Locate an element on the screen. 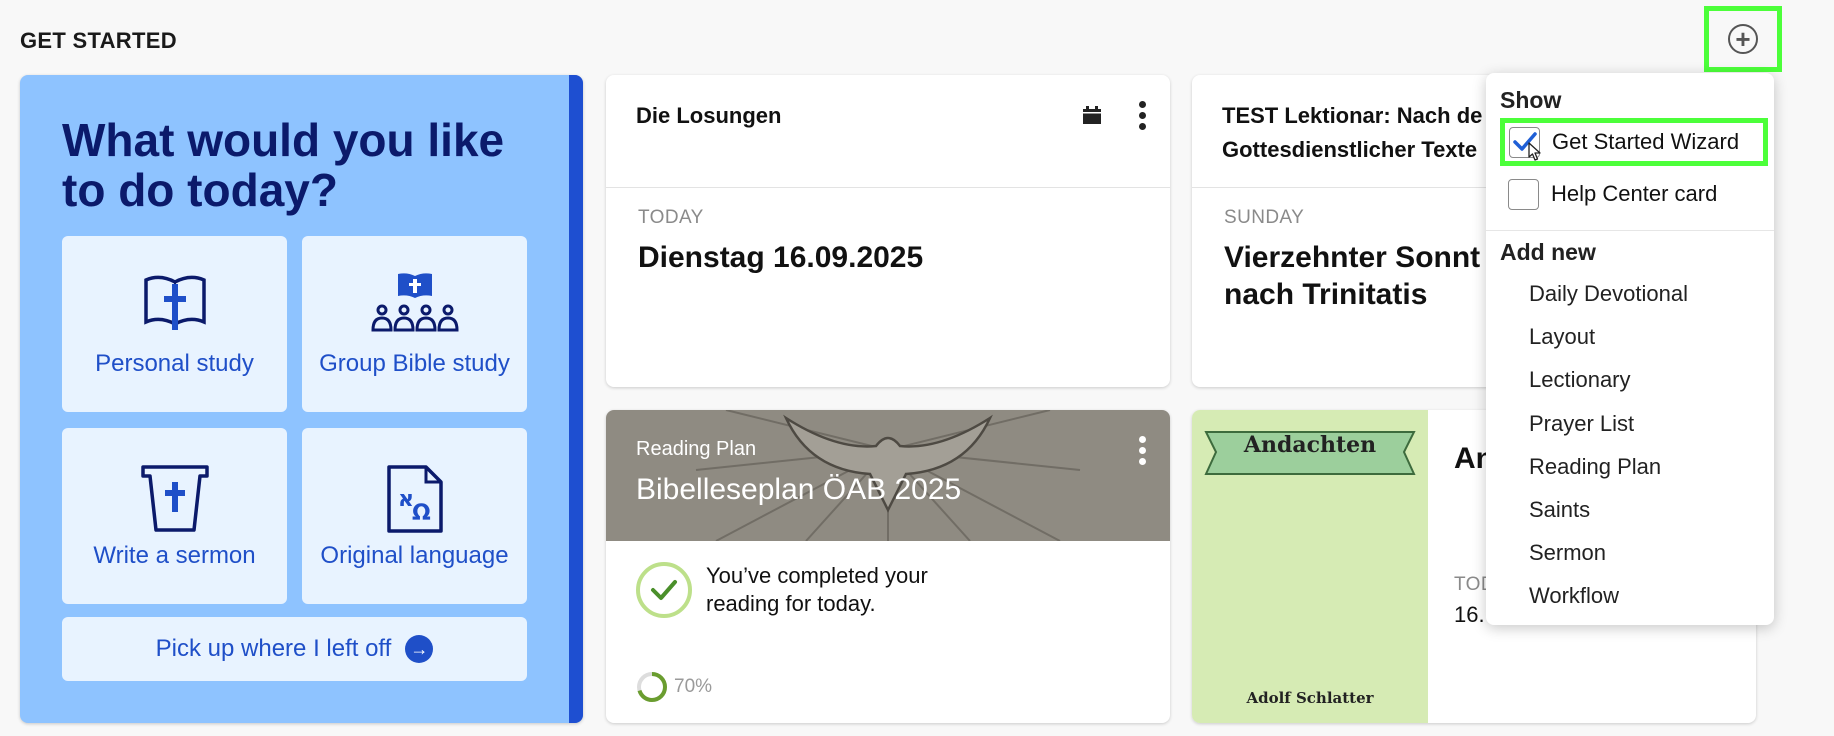 The image size is (1834, 736). arrow-right-icon: → is located at coordinates (419, 649).